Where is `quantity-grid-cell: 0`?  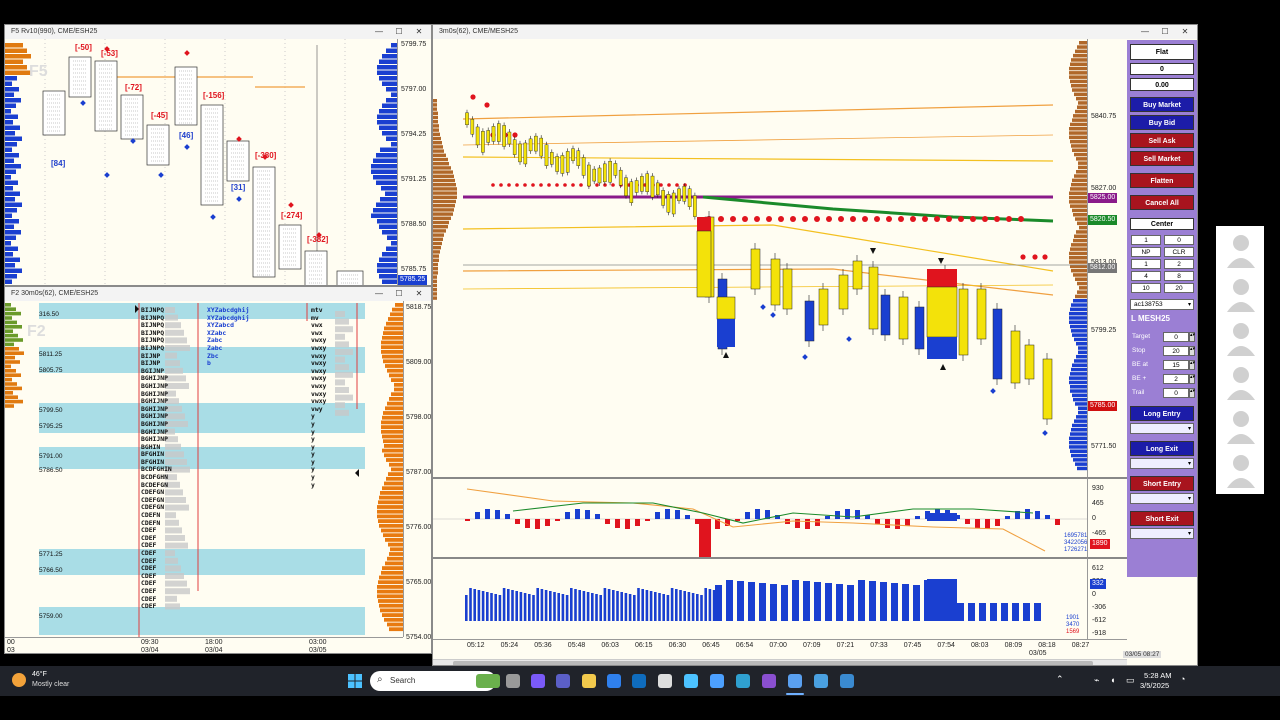 quantity-grid-cell: 0 is located at coordinates (1179, 240).